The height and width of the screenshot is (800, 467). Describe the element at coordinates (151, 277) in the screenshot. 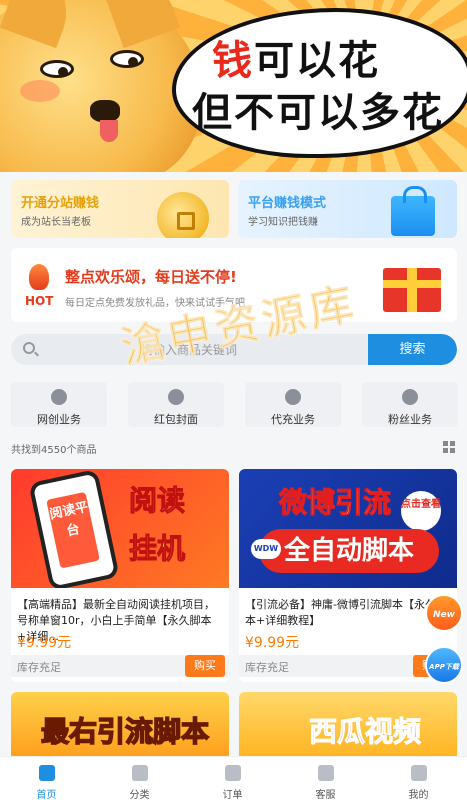

I see `hot-title: 整点欢乐颂，每日送不停!` at that location.